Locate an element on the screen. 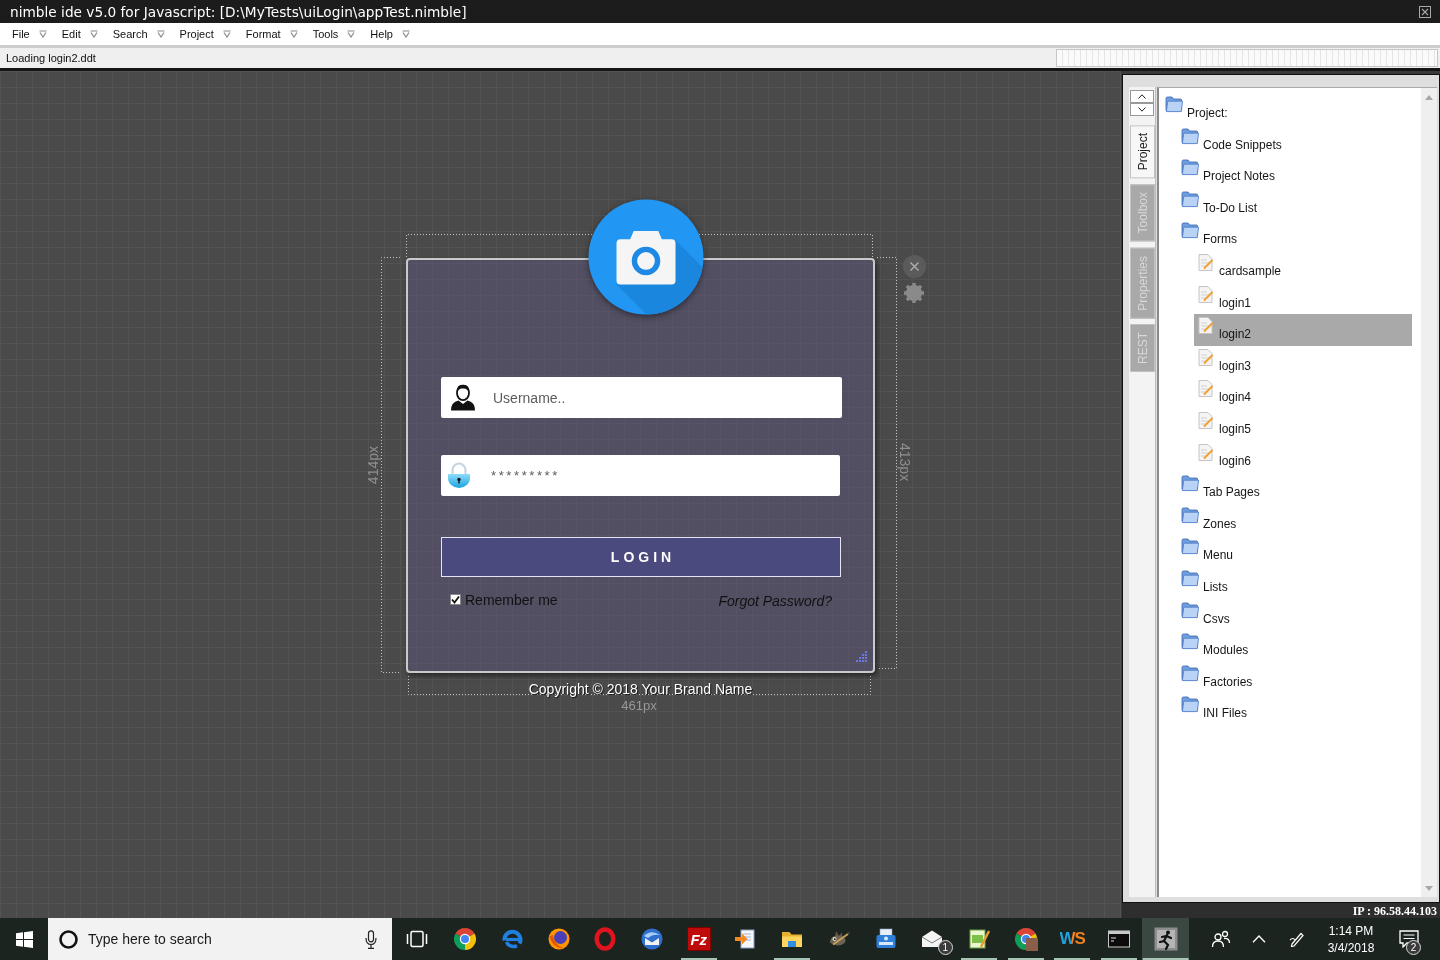  circle-icon is located at coordinates (68, 939).